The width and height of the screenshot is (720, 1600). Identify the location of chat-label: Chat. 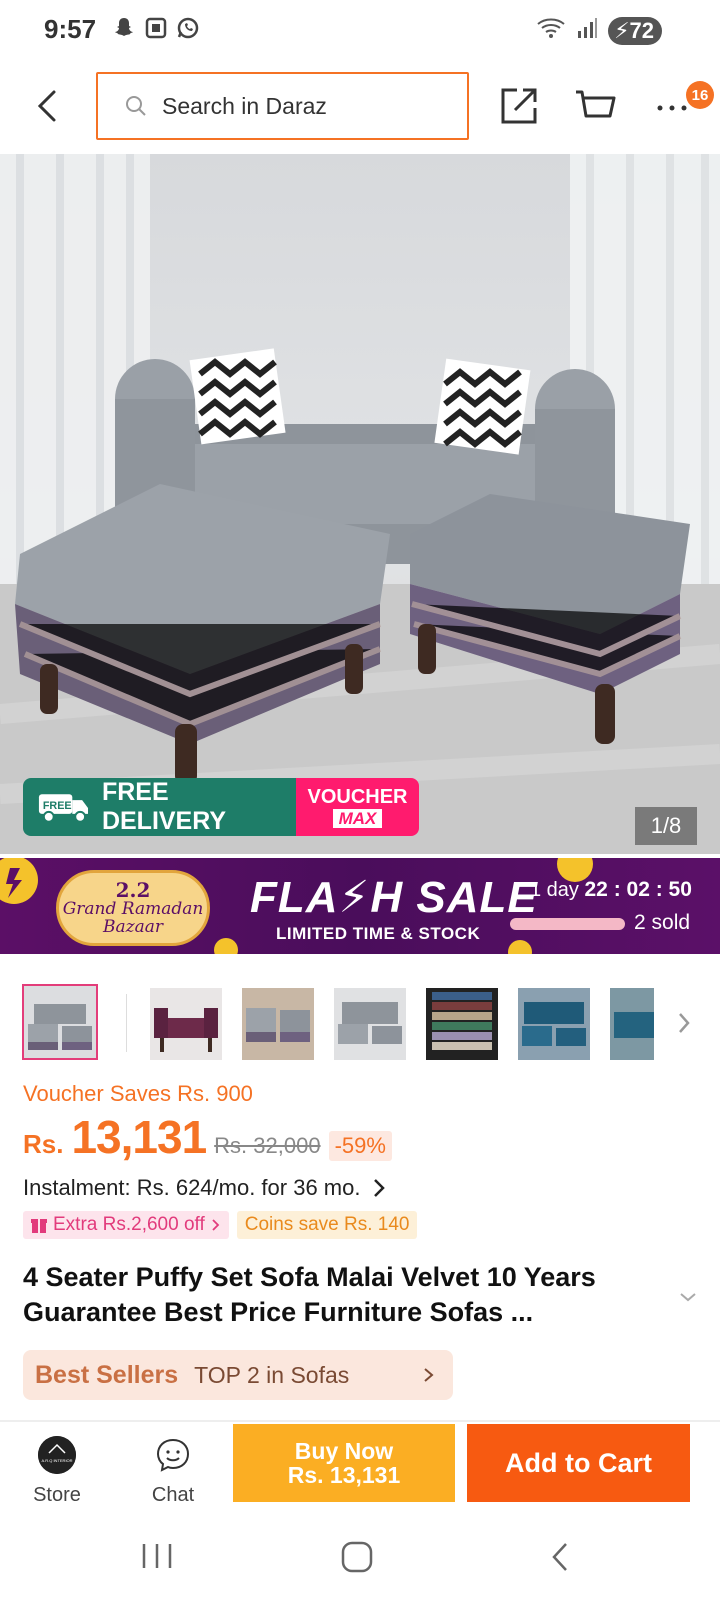
(173, 1495).